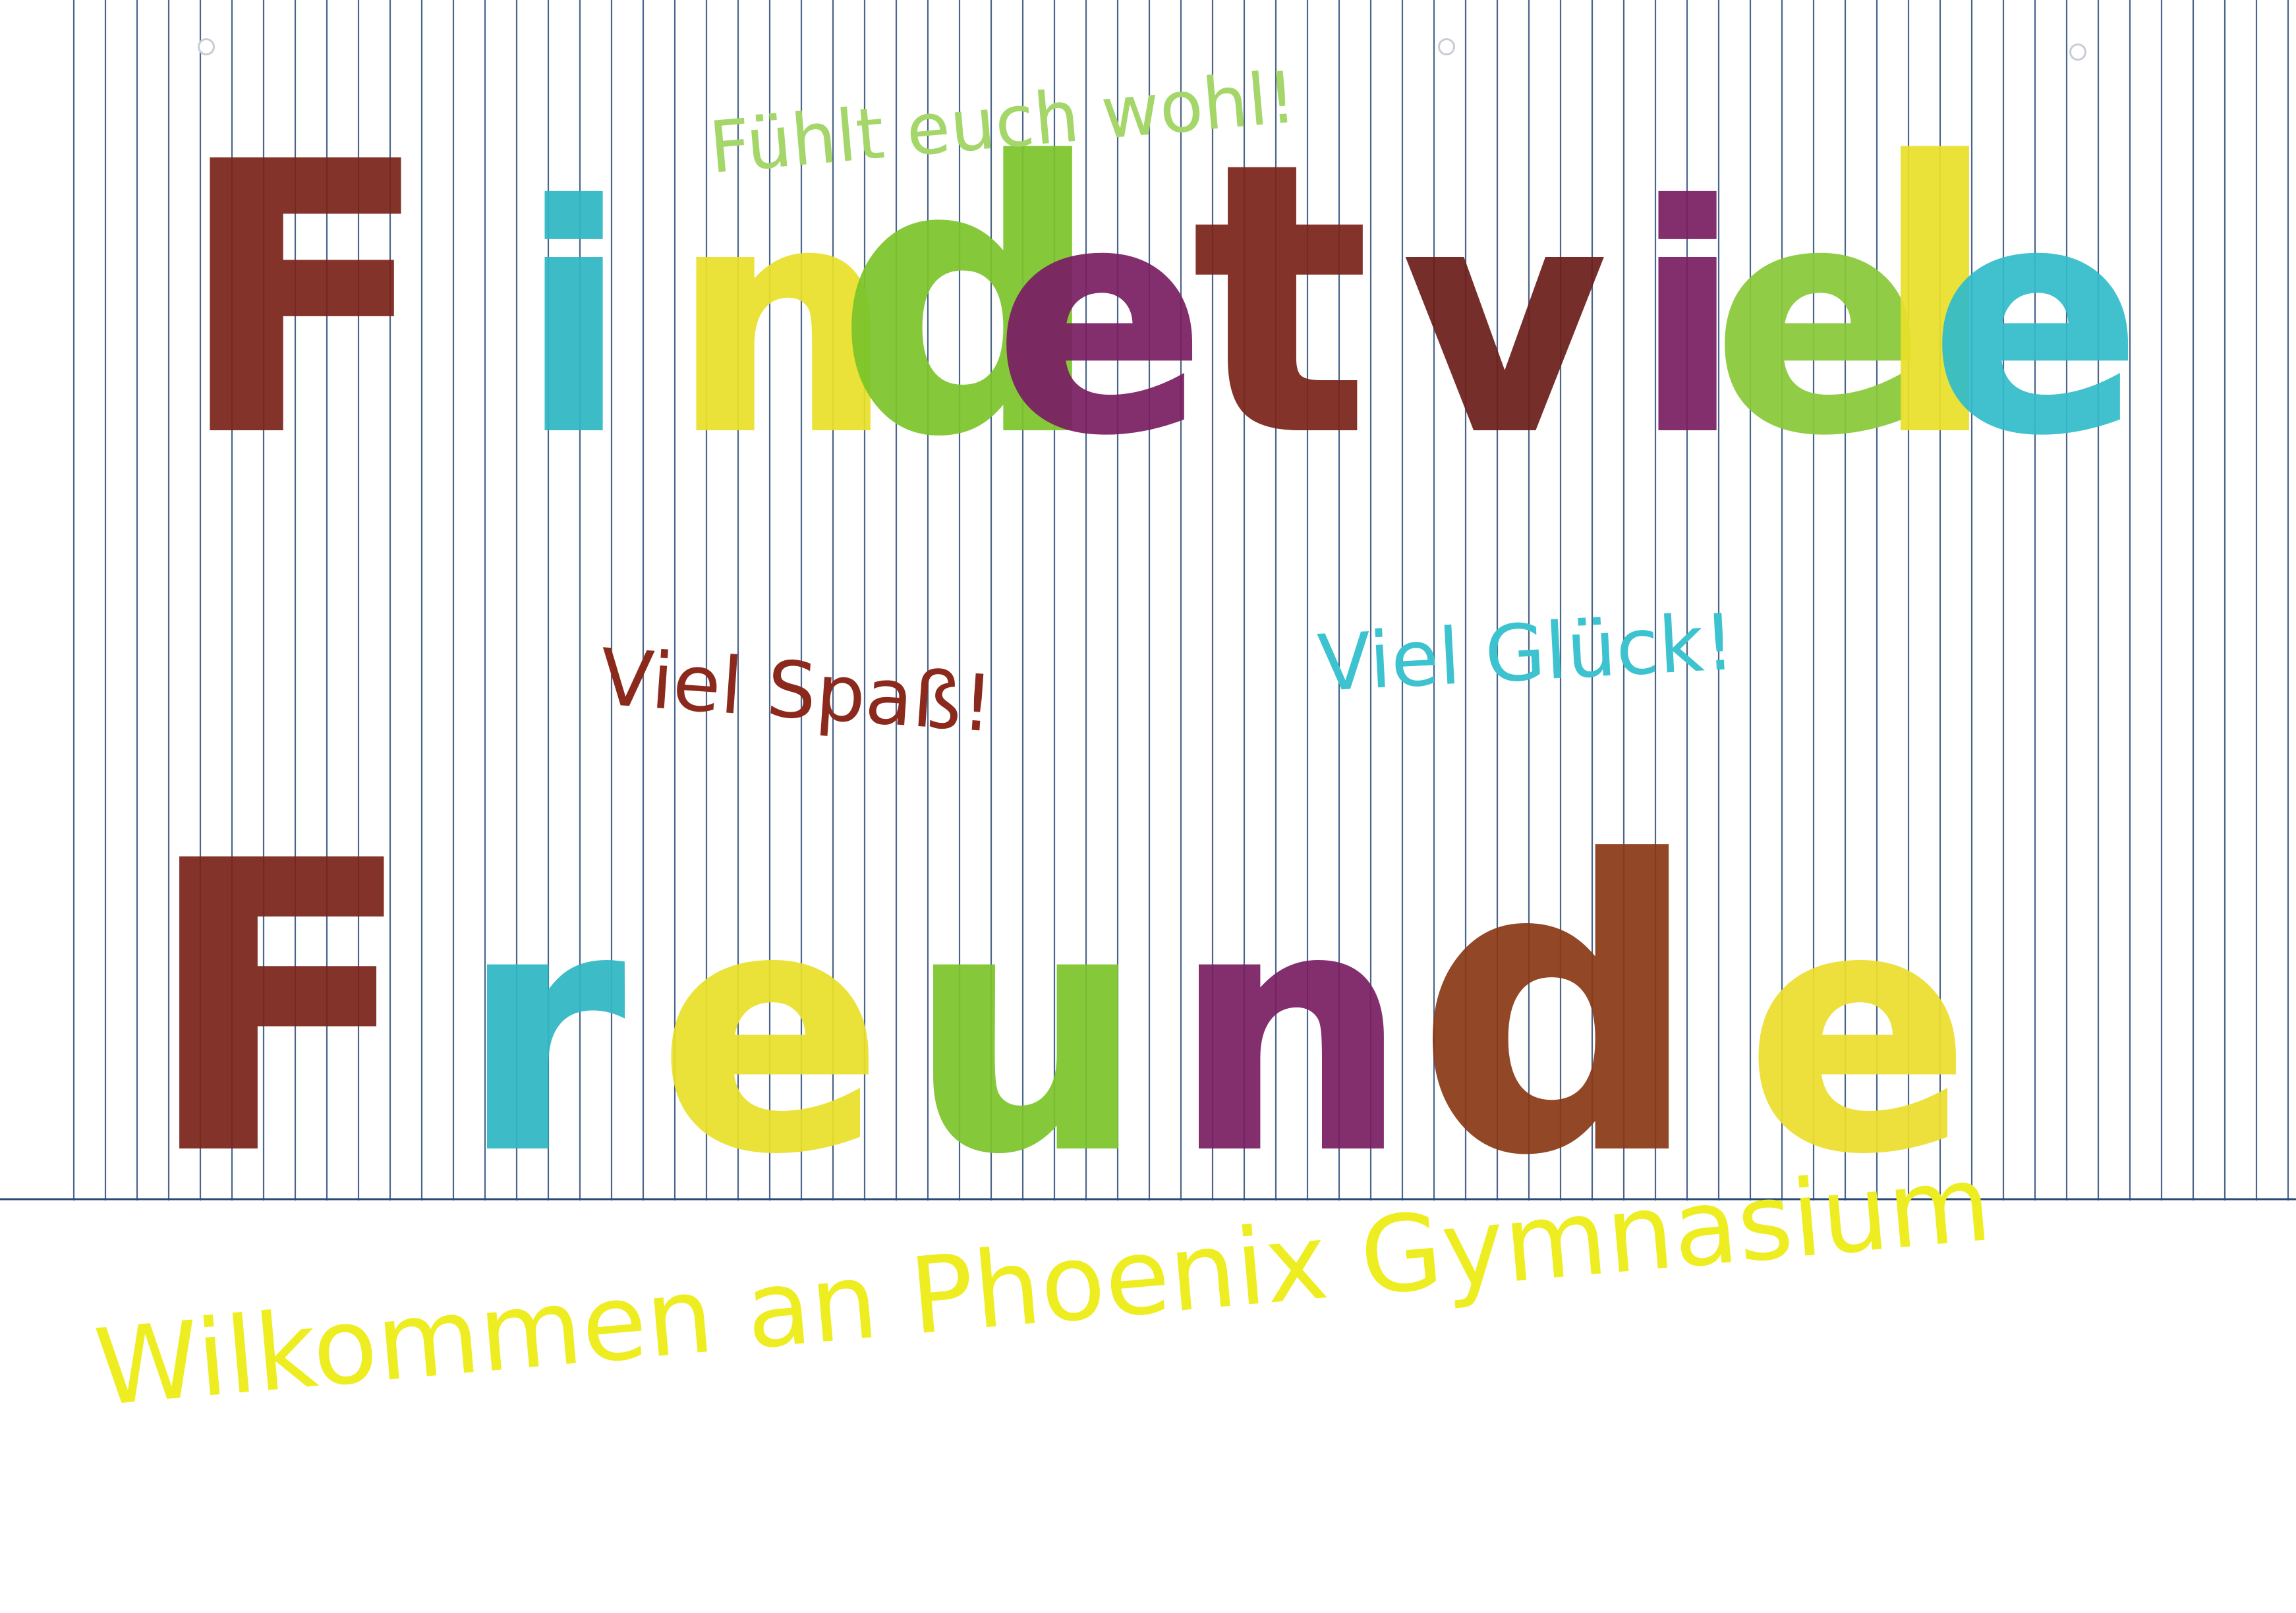  I want to click on headline-letter: r, so click(543, 1032).